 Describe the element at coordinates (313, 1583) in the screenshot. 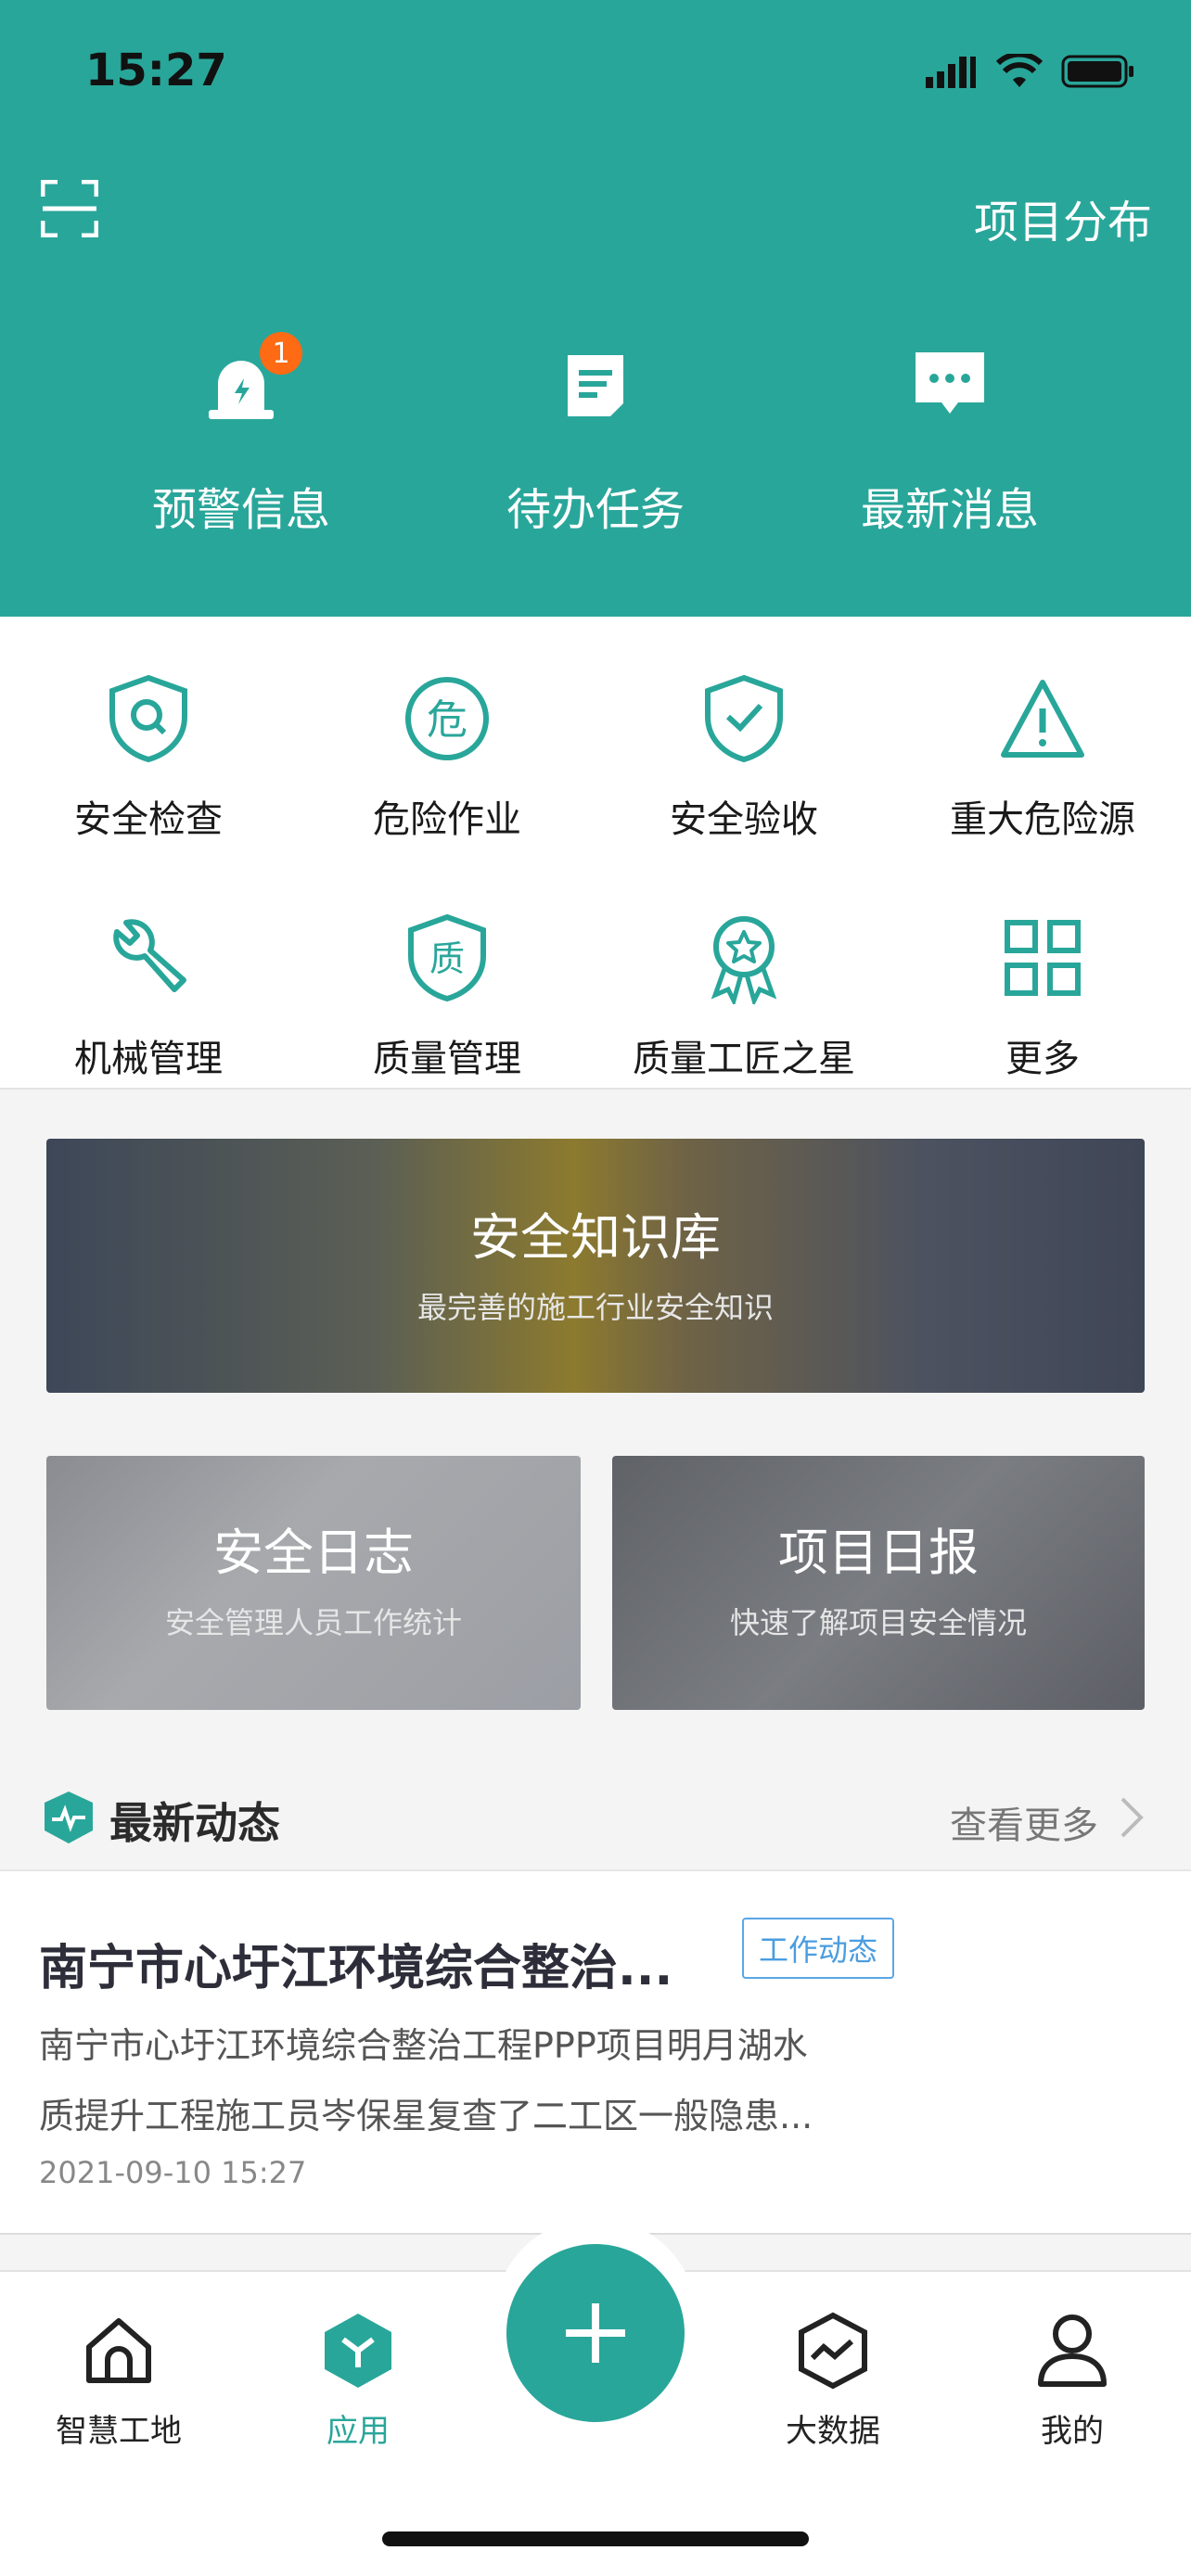

I see `banner-safety-log: 安全日志 安全管理人员工作统计` at that location.